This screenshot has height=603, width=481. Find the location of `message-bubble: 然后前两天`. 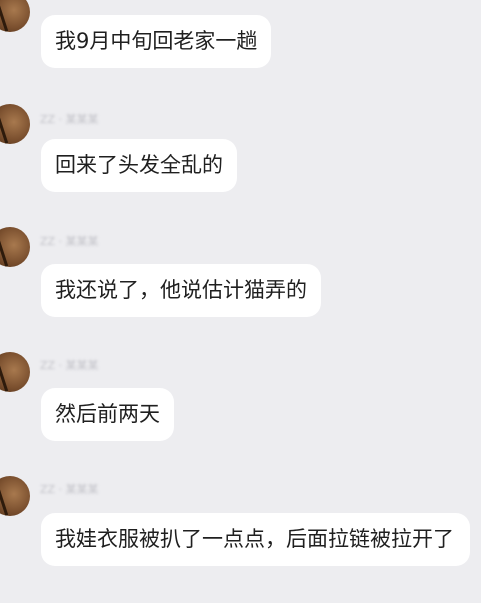

message-bubble: 然后前两天 is located at coordinates (107, 414).